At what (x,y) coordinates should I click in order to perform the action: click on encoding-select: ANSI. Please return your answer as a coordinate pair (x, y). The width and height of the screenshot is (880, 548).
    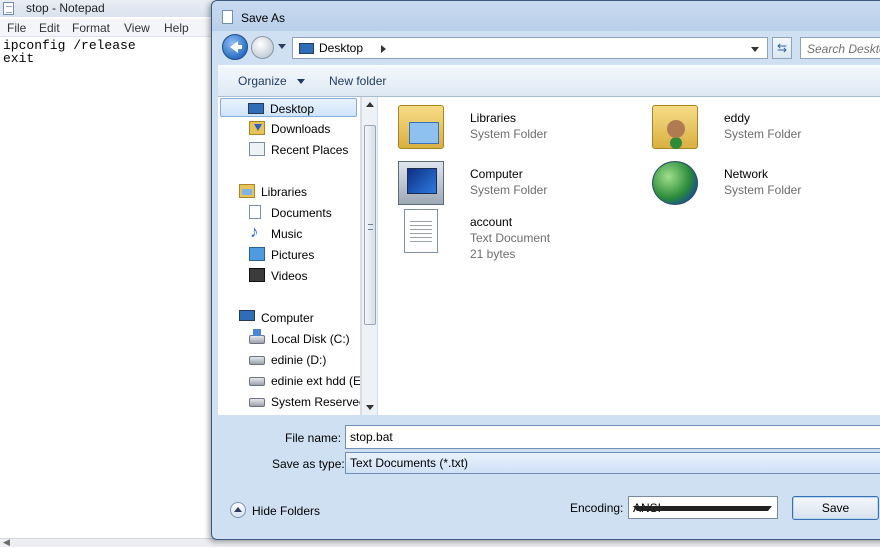
    Looking at the image, I should click on (703, 507).